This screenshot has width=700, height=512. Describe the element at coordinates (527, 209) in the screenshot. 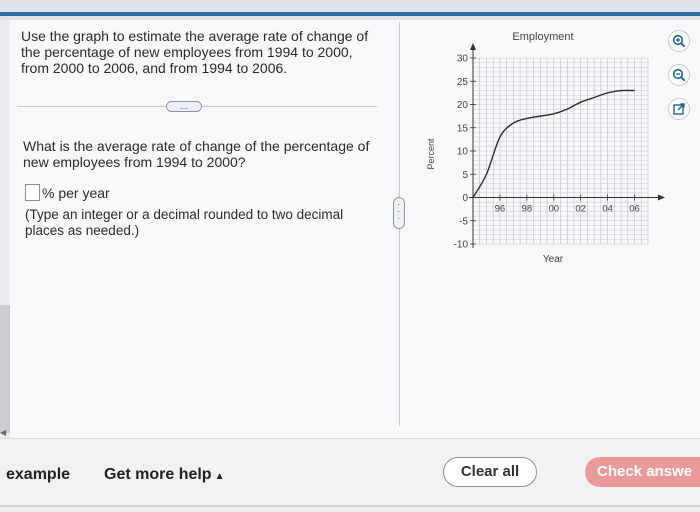

I see `x-tick-label: 98` at that location.